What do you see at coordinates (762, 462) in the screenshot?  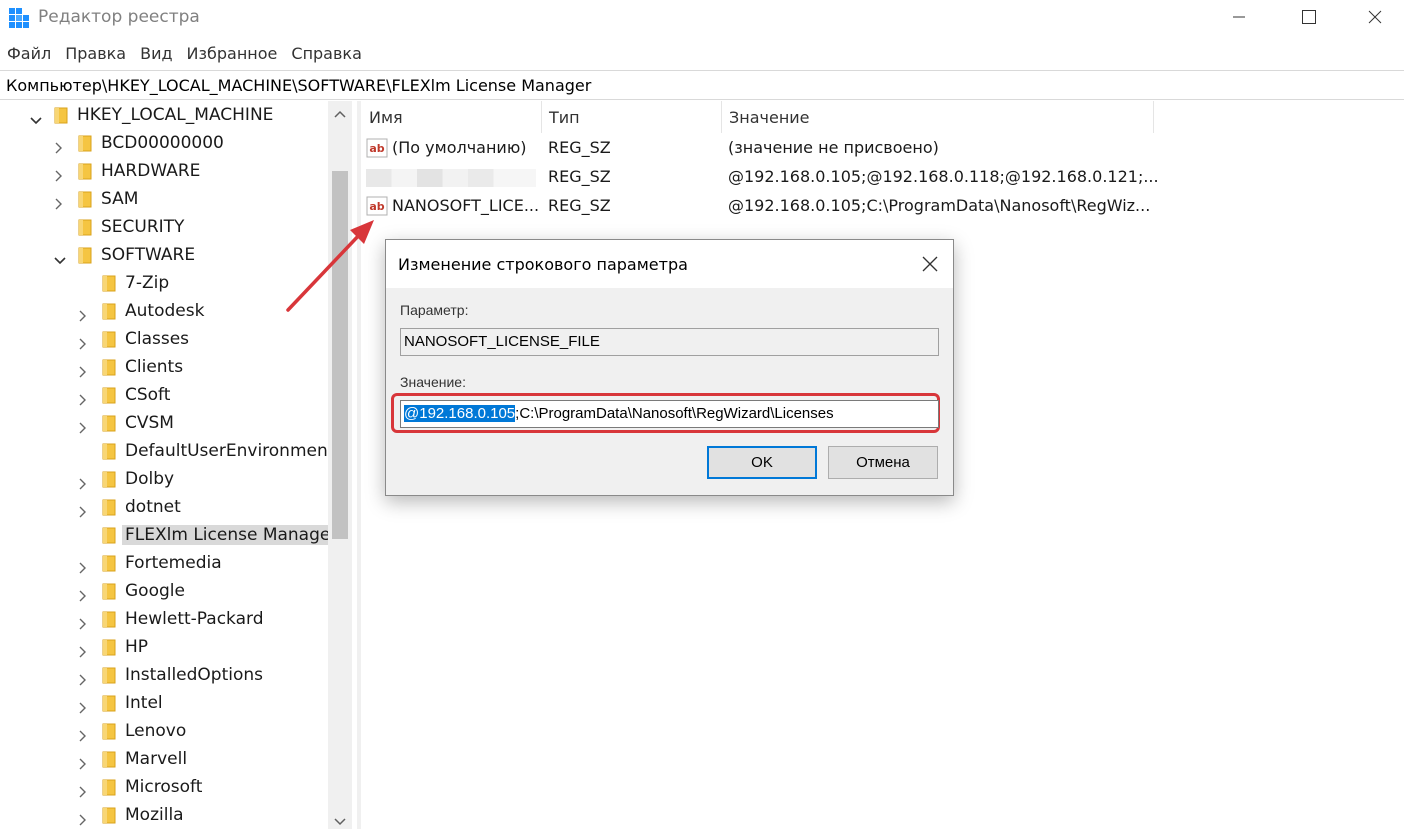 I see `ok-button: OK` at bounding box center [762, 462].